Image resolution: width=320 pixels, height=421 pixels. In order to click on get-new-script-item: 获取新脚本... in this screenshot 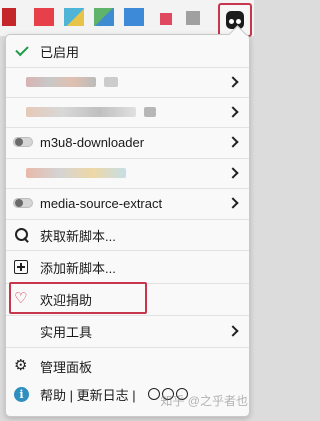, I will do `click(127, 235)`.